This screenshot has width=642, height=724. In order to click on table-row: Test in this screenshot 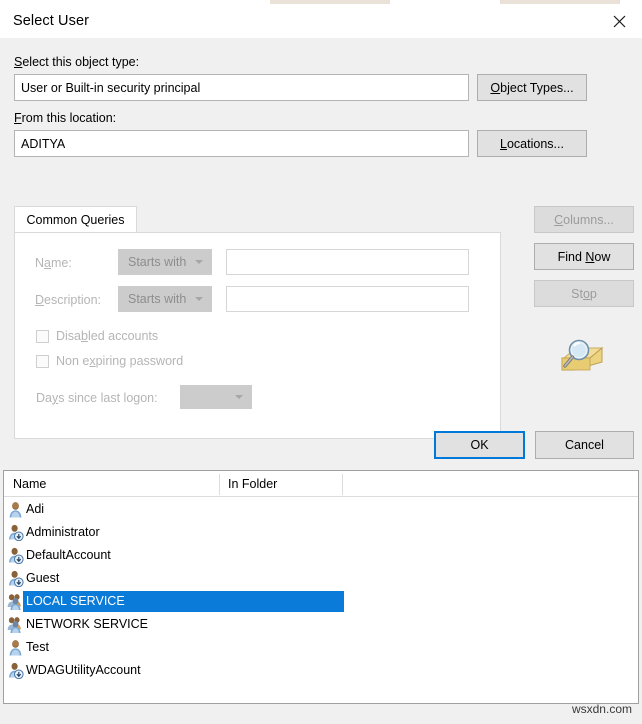, I will do `click(321, 647)`.